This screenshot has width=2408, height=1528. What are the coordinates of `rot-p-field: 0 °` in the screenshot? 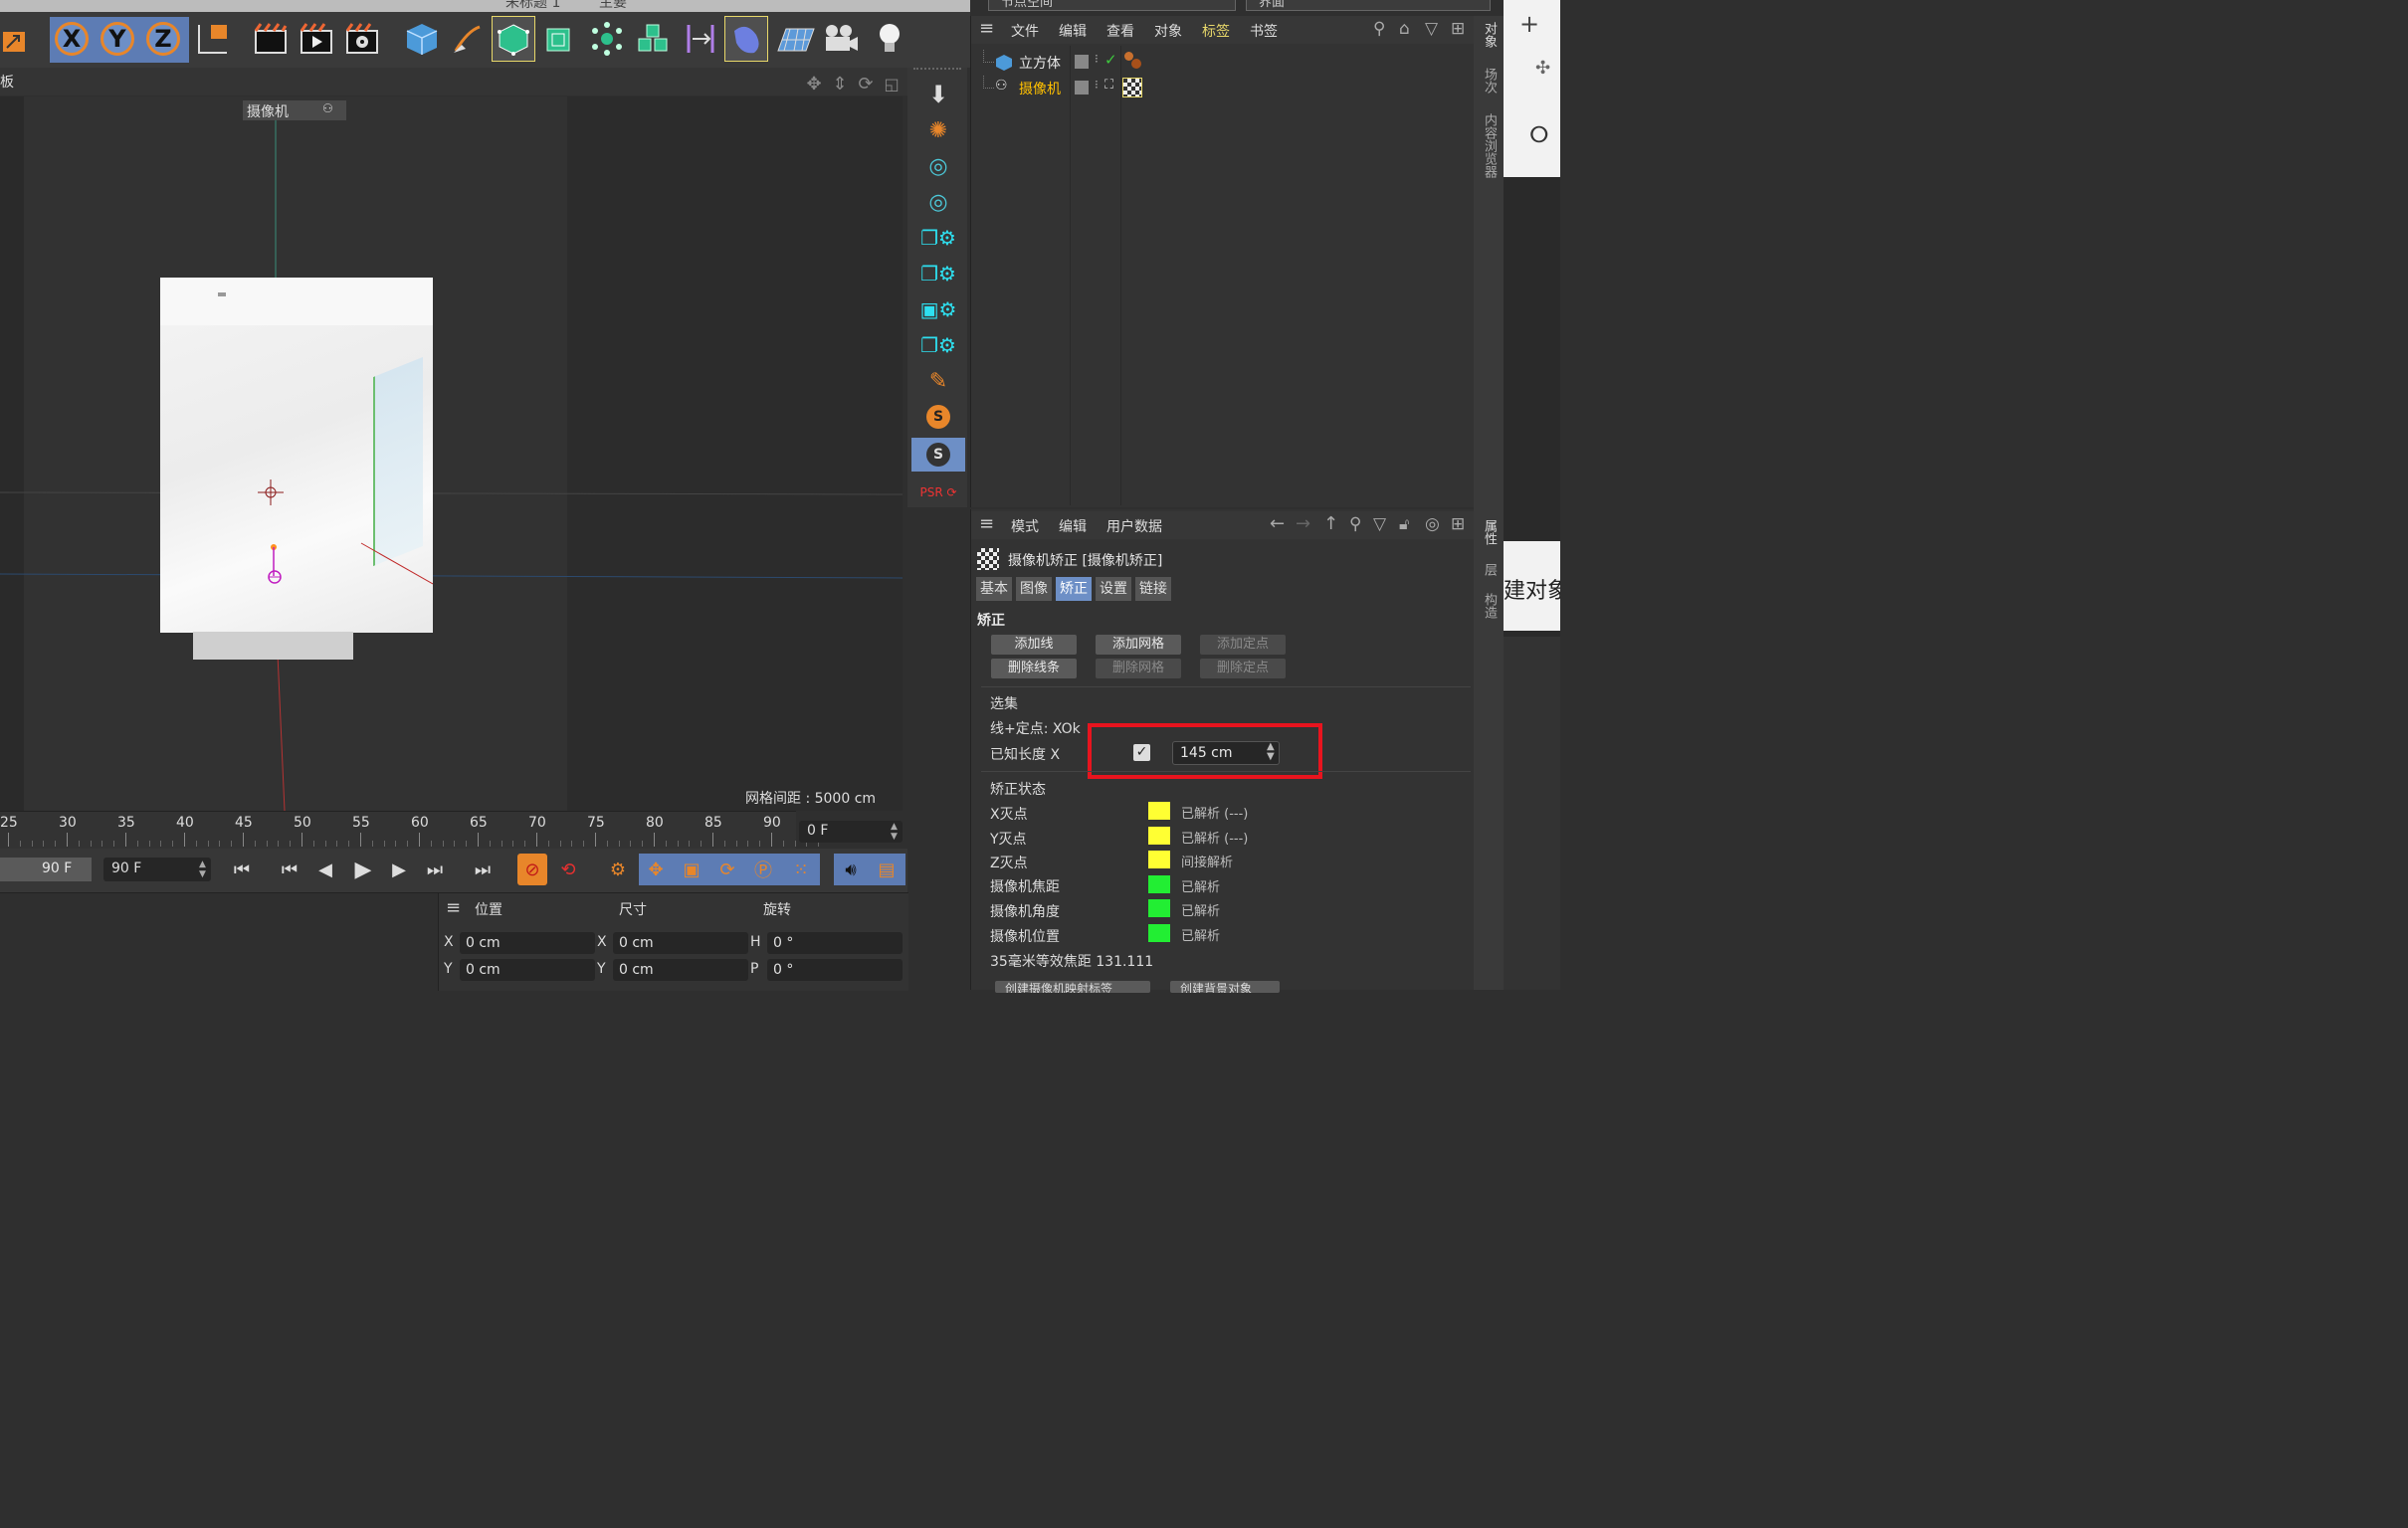 It's located at (835, 970).